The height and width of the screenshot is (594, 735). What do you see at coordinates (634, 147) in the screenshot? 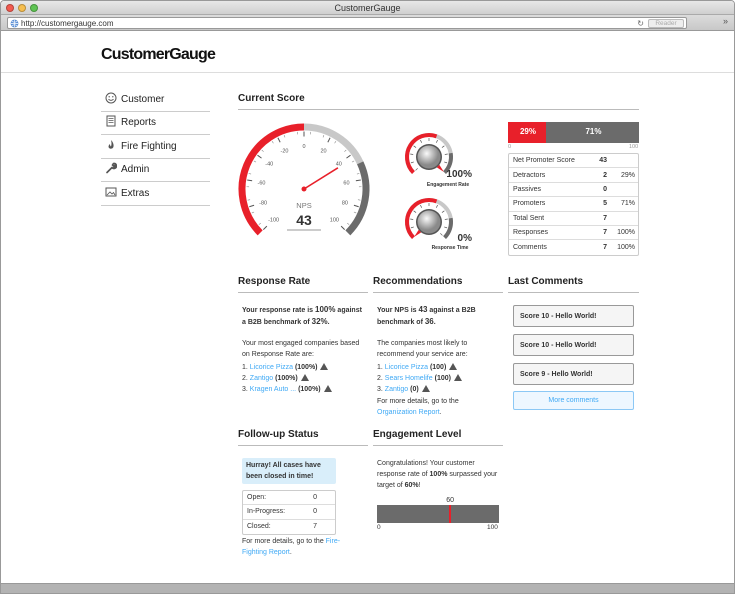
I see `bar-axis-max: 100` at bounding box center [634, 147].